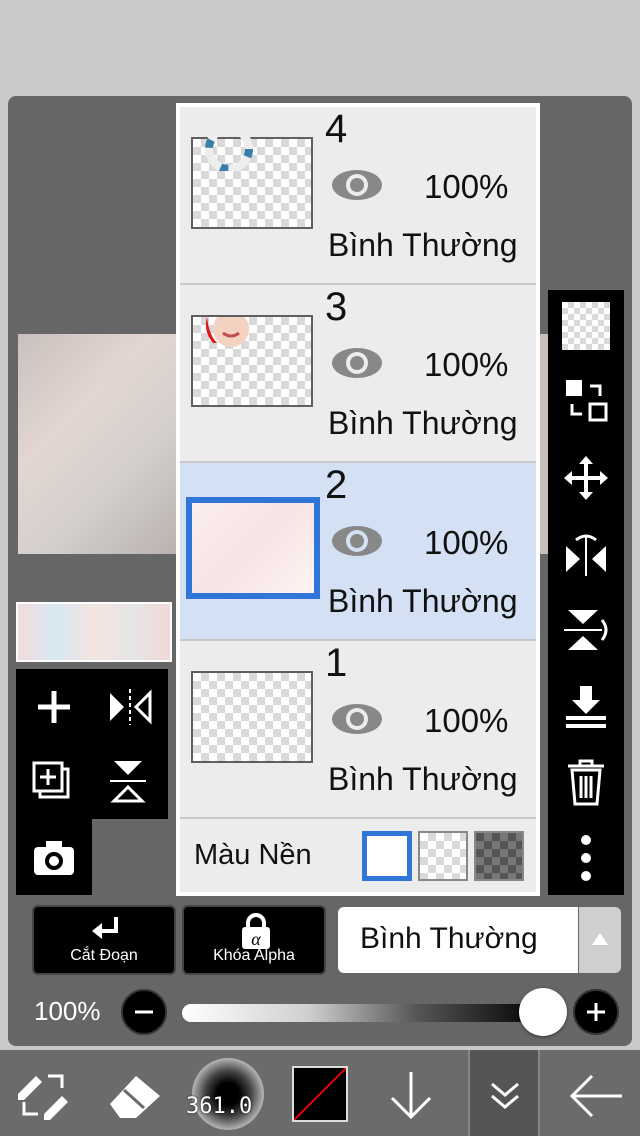 Image resolution: width=640 pixels, height=1136 pixels. Describe the element at coordinates (253, 855) in the screenshot. I see `background-label: Màu Nền` at that location.